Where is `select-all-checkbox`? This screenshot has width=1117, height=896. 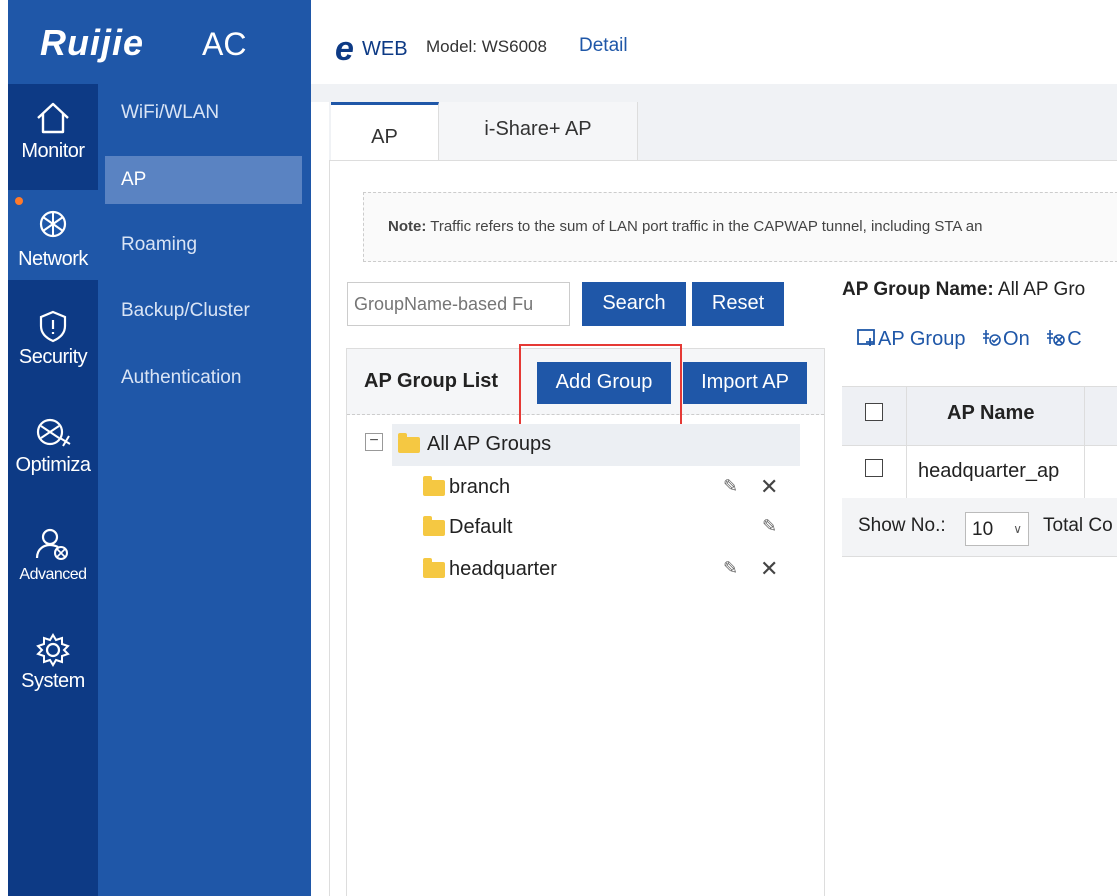 select-all-checkbox is located at coordinates (874, 412).